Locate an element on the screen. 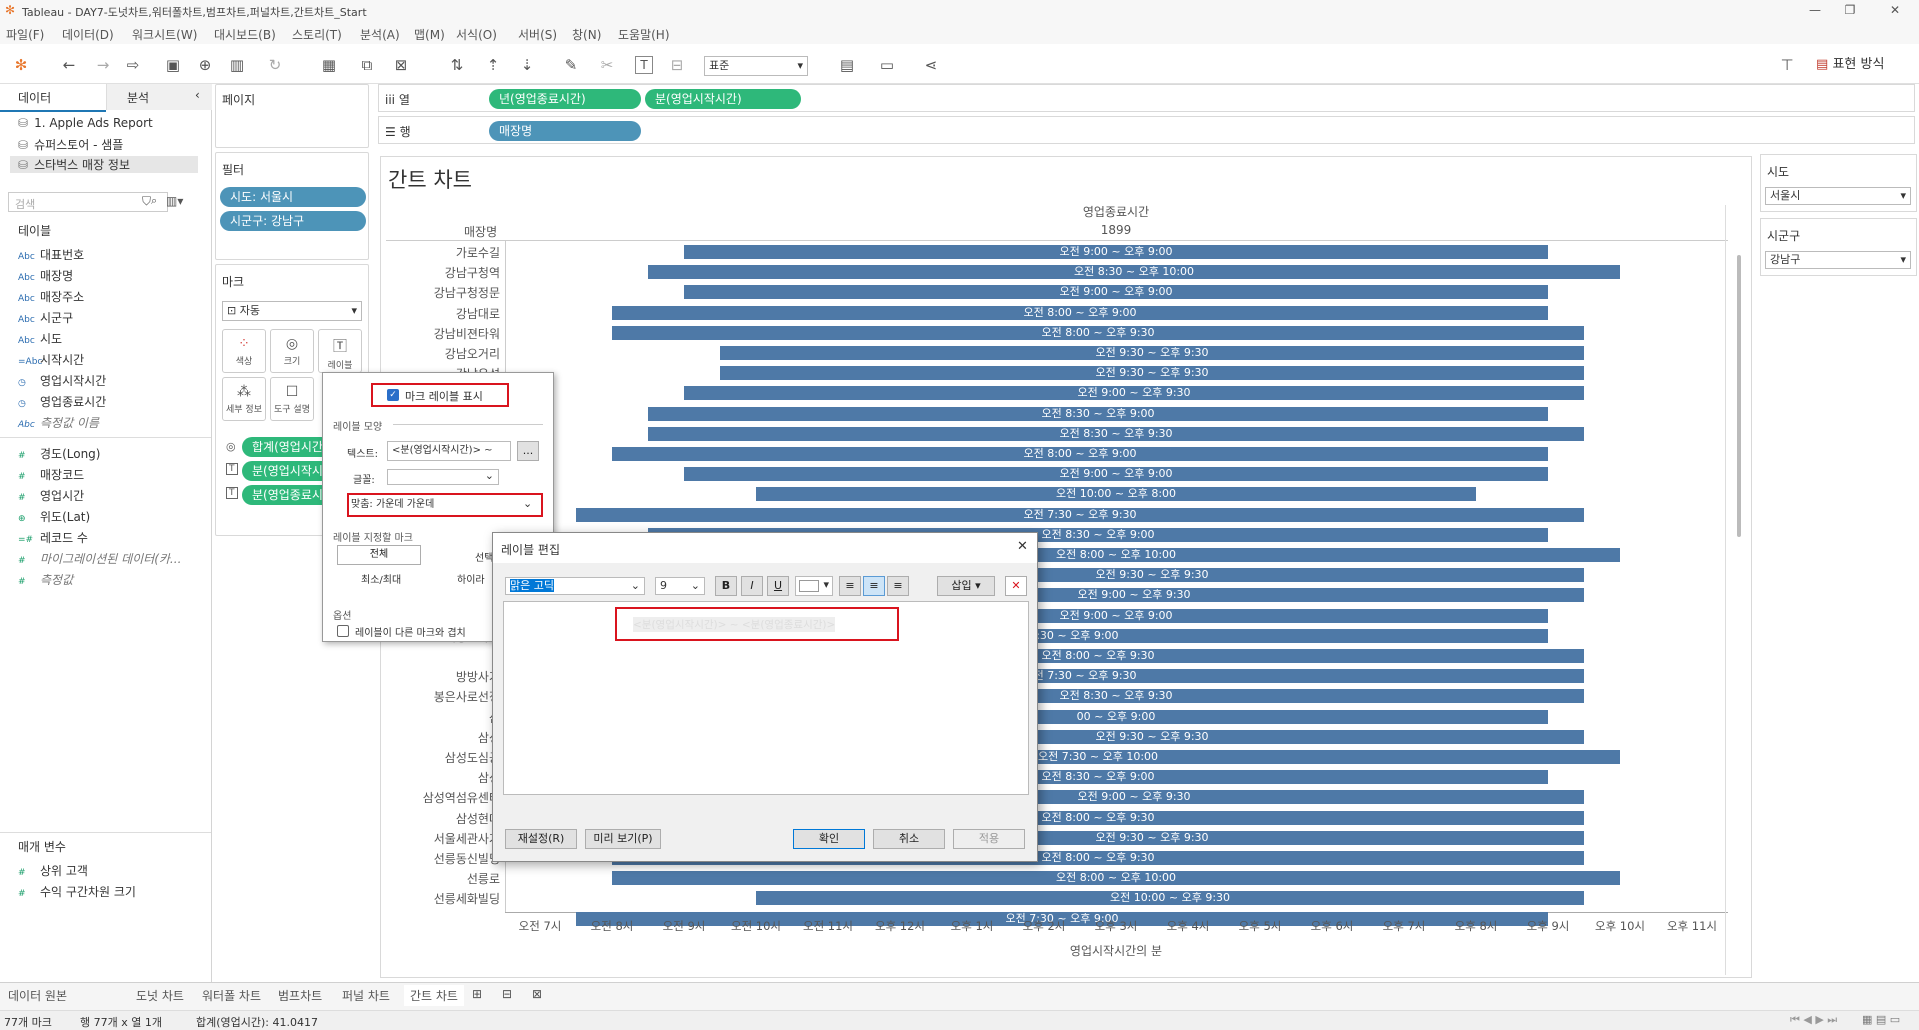 Image resolution: width=1919 pixels, height=1030 pixels. dimension-field: ◷ 영업시작시간 is located at coordinates (62, 380).